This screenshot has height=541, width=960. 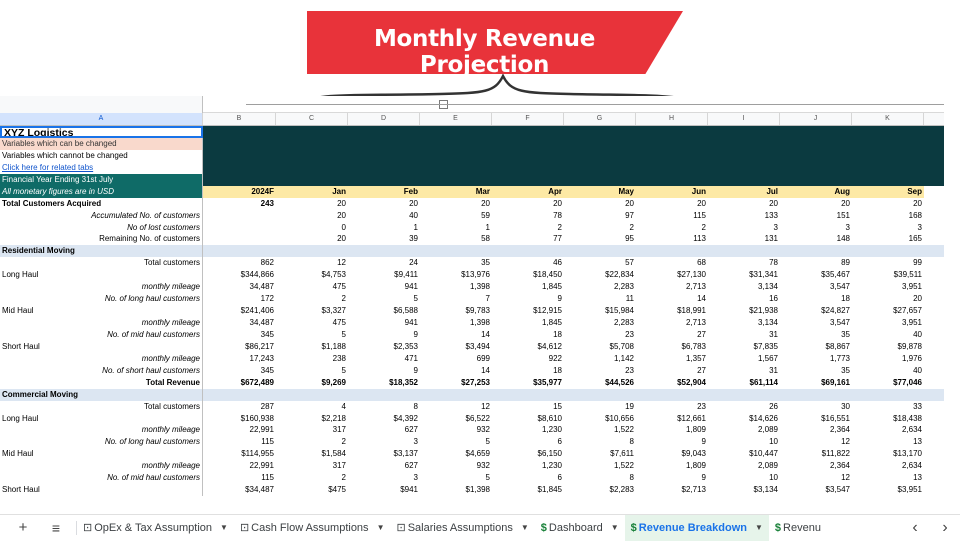 What do you see at coordinates (456, 119) in the screenshot?
I see `column-header-e: E` at bounding box center [456, 119].